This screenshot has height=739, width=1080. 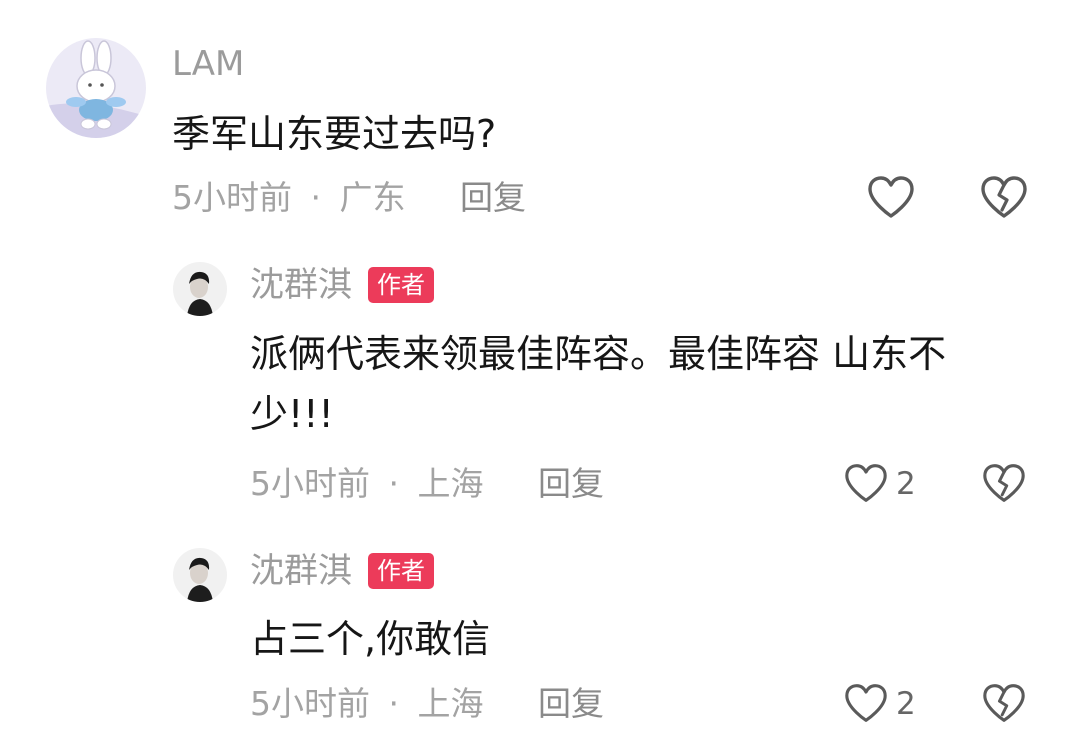 I want to click on comment-location: 广东, so click(x=372, y=197).